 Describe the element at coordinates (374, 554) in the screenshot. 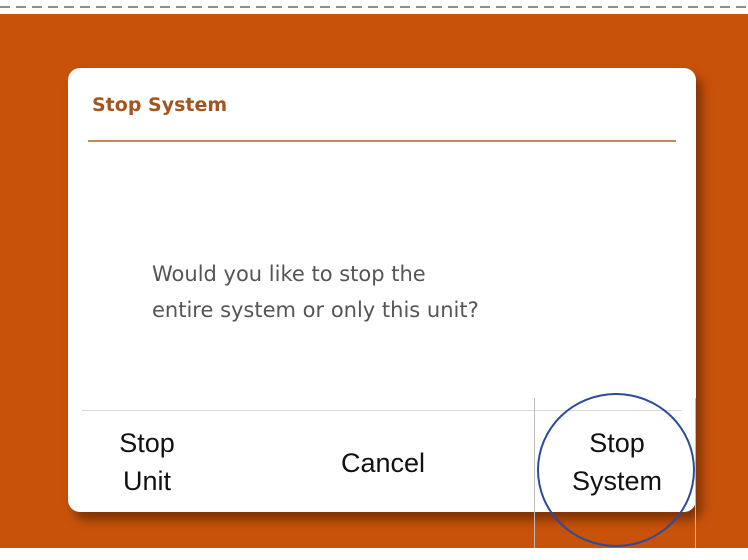

I see `bottom-border-strip` at that location.